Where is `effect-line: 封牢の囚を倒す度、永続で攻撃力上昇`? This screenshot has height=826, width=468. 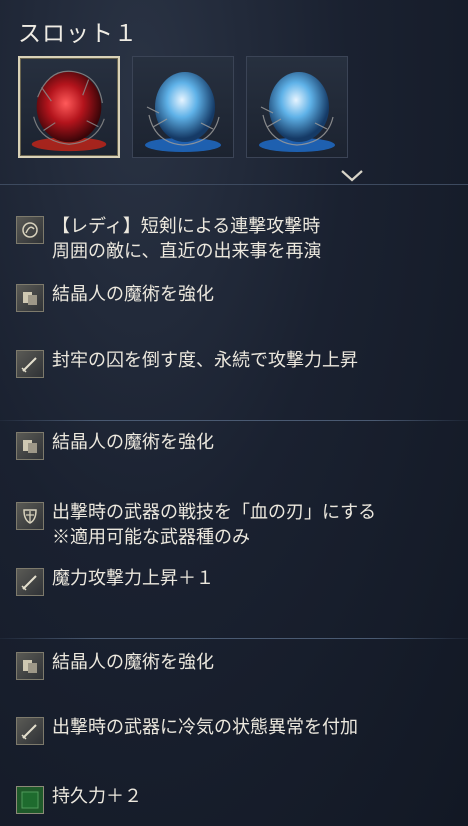 effect-line: 封牢の囚を倒す度、永続で攻撃力上昇 is located at coordinates (205, 360).